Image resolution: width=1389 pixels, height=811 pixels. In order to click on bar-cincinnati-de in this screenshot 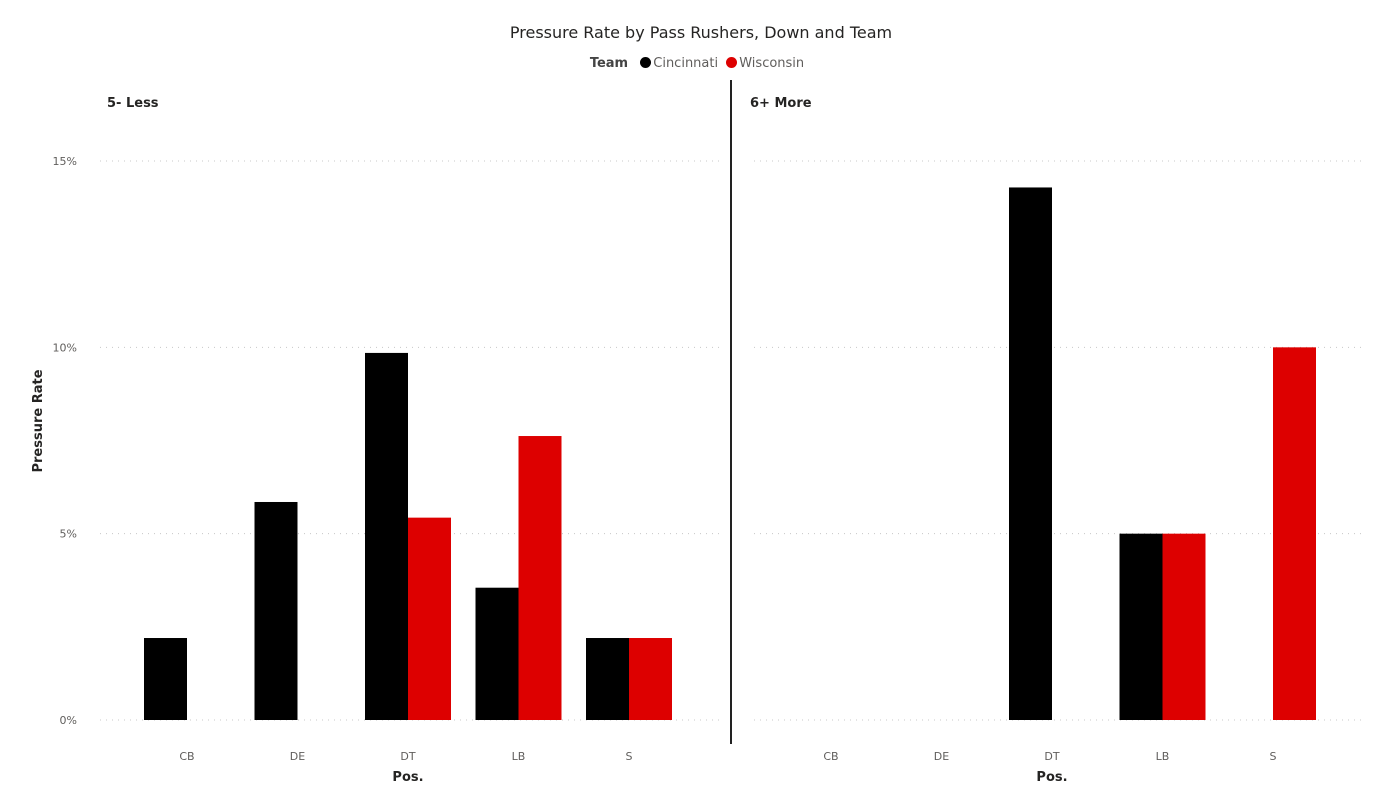, I will do `click(276, 610)`.